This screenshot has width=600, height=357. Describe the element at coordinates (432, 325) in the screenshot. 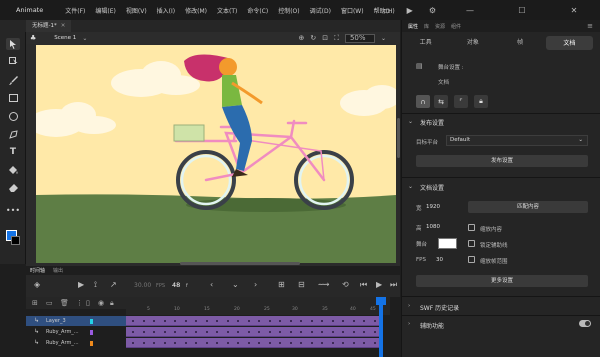

I see `accessibility-title: 辅助功能` at that location.